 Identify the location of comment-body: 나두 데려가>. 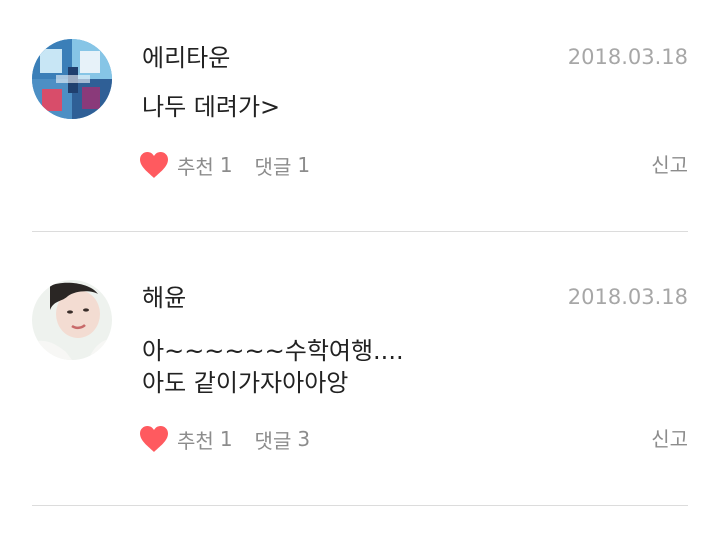
(352, 107).